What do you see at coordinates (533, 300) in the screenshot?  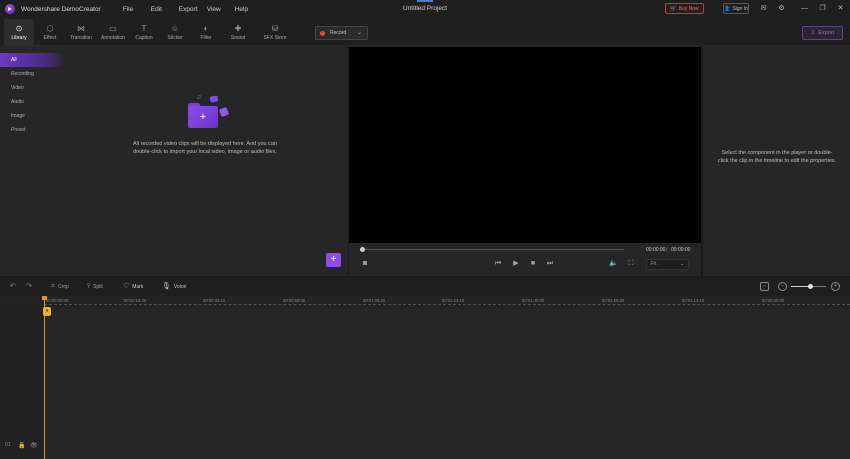 I see `ruler-tick-label: 00:01:40:00` at bounding box center [533, 300].